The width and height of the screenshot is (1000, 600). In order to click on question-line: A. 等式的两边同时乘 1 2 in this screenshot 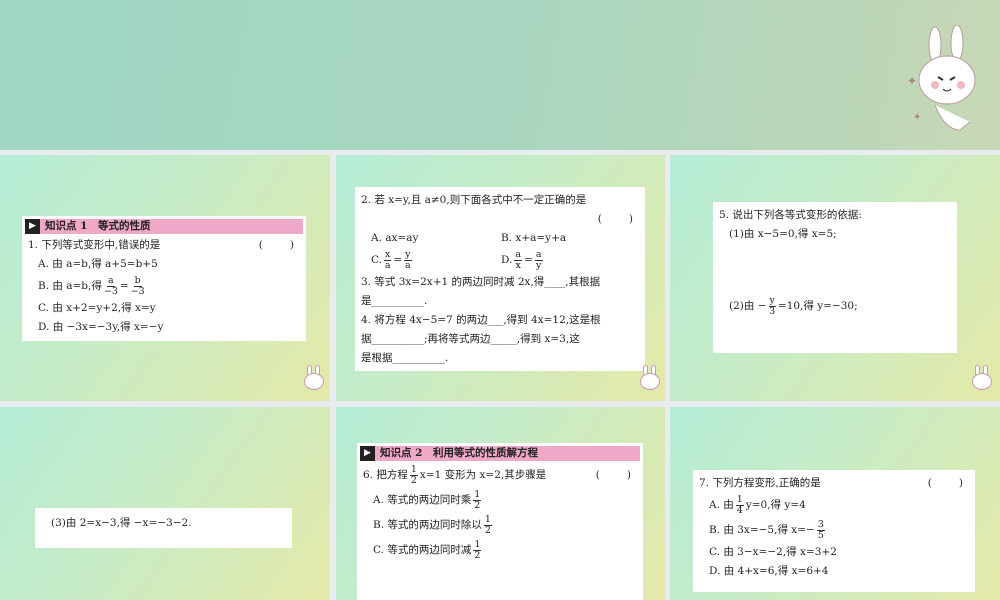, I will do `click(500, 500)`.